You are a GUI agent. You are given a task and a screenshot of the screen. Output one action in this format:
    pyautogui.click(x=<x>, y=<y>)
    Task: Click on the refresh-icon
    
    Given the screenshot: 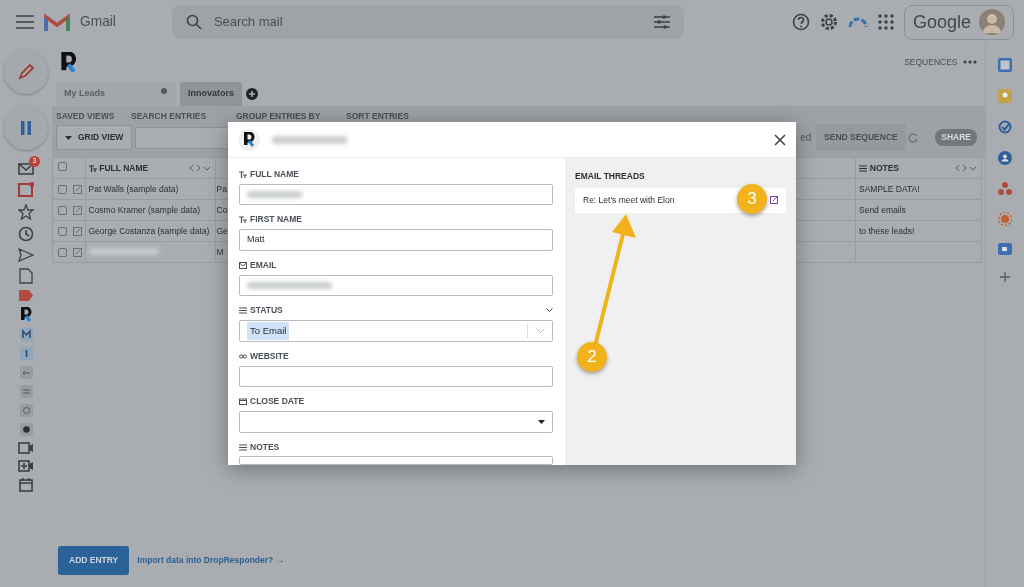 What is the action you would take?
    pyautogui.click(x=913, y=137)
    